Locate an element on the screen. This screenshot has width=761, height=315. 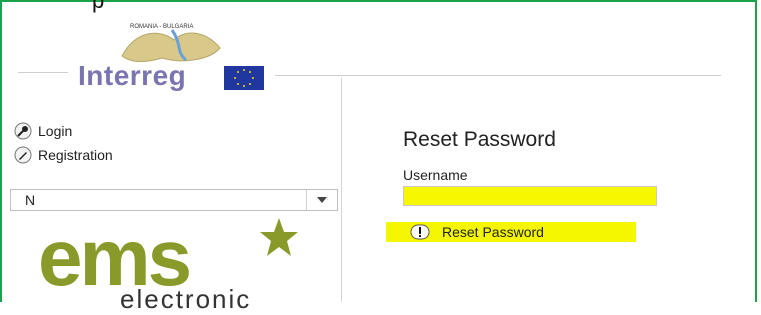
login-key-icon is located at coordinates (23, 131).